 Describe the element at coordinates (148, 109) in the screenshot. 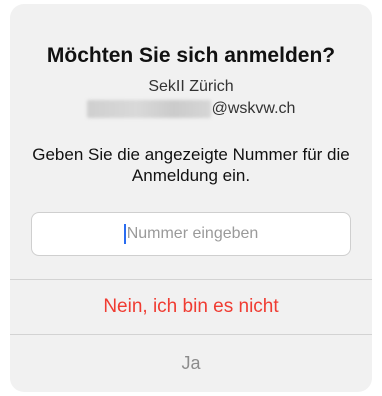

I see `redacted-username` at that location.